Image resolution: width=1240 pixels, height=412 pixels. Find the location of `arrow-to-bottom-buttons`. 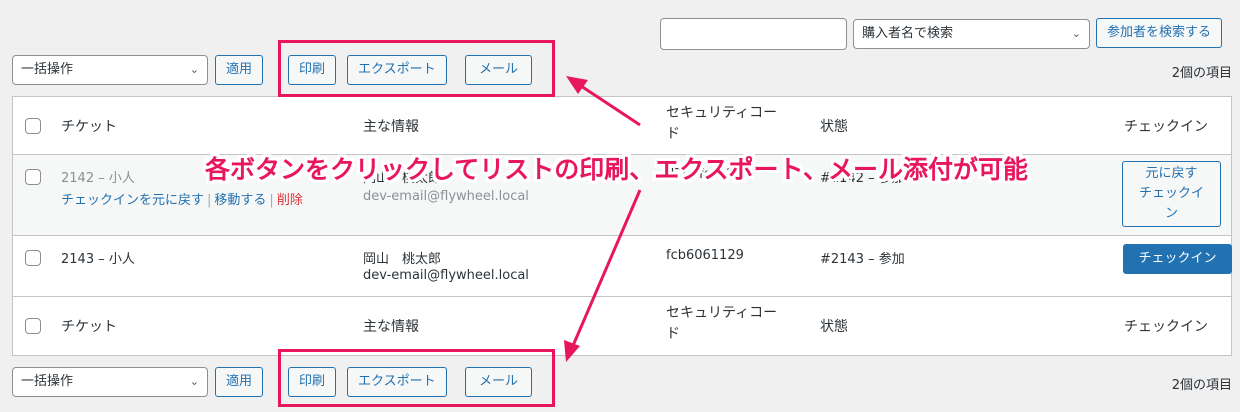

arrow-to-bottom-buttons is located at coordinates (603, 275).